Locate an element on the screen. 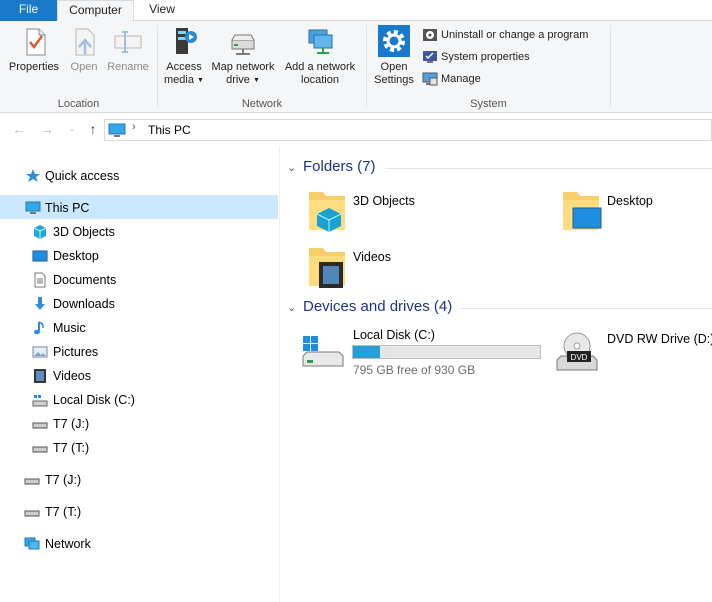 This screenshot has height=602, width=712. network-icon is located at coordinates (32, 543).